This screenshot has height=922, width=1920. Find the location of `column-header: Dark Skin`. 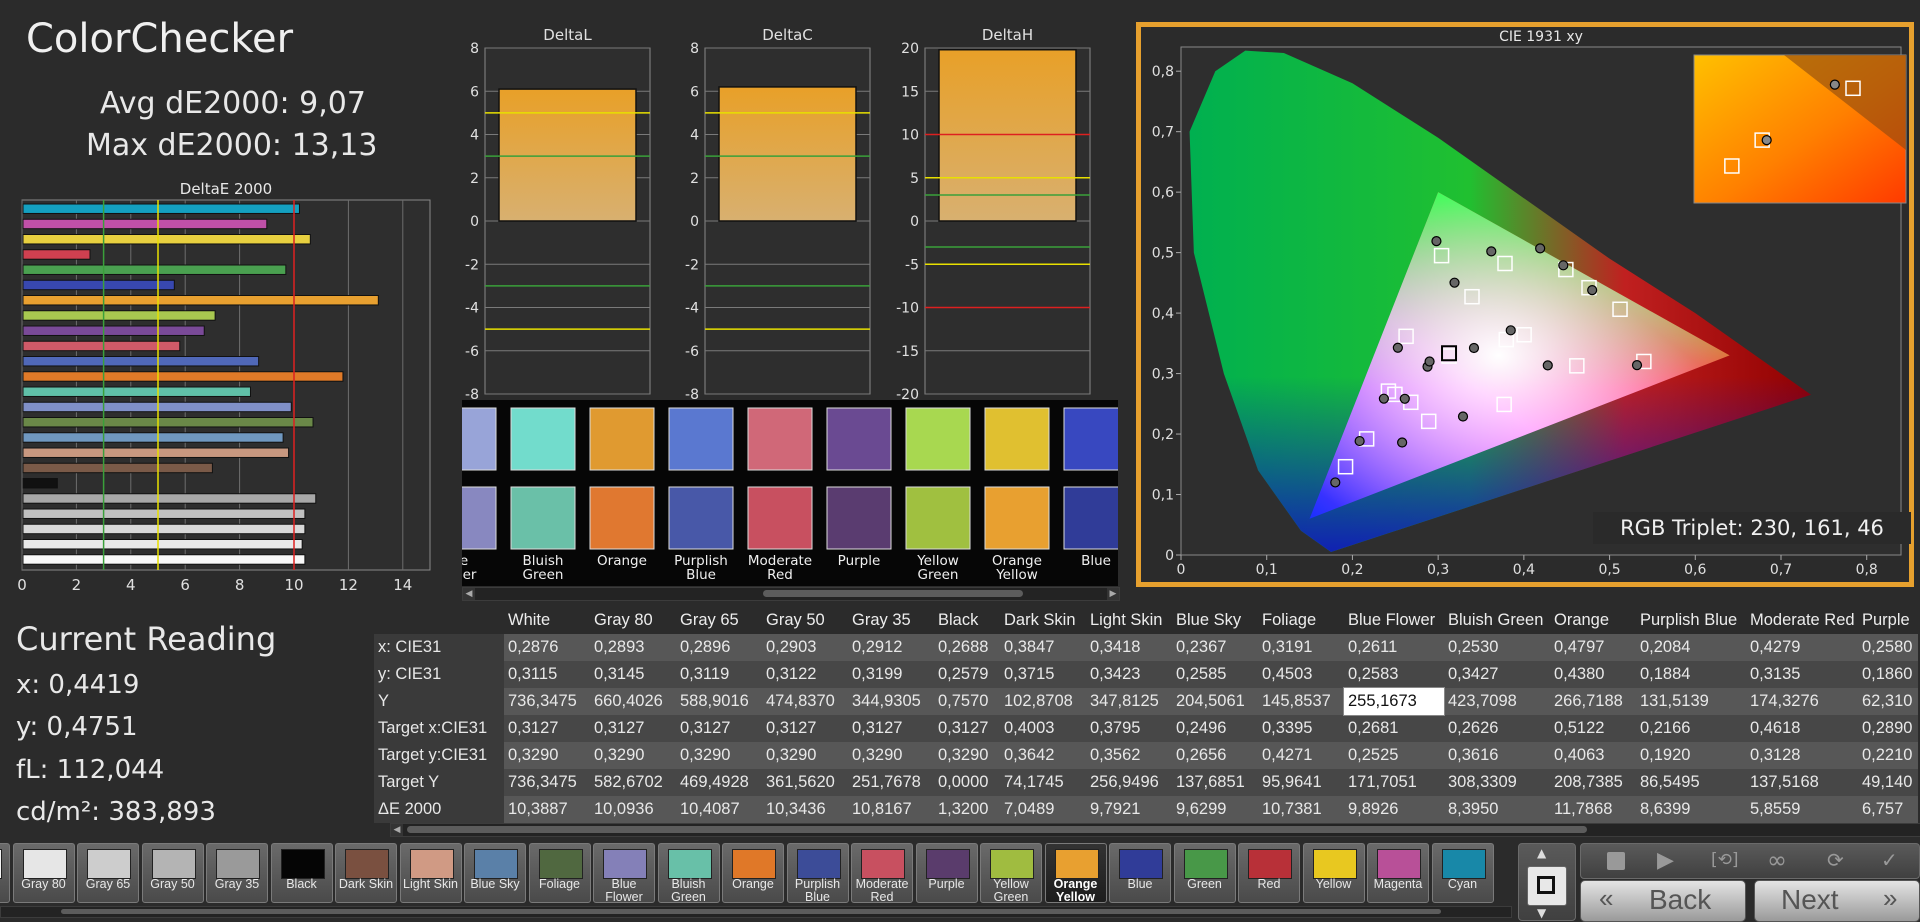

column-header: Dark Skin is located at coordinates (1043, 620).